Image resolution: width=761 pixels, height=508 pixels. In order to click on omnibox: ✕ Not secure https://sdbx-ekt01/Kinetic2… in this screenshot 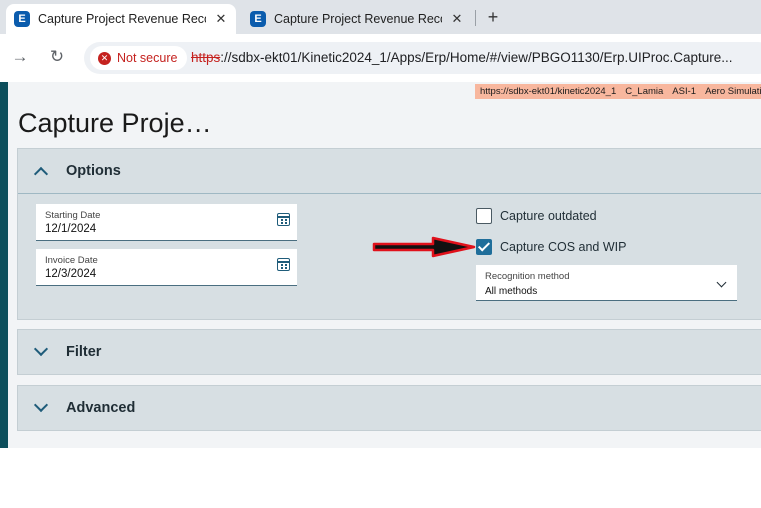, I will do `click(422, 58)`.